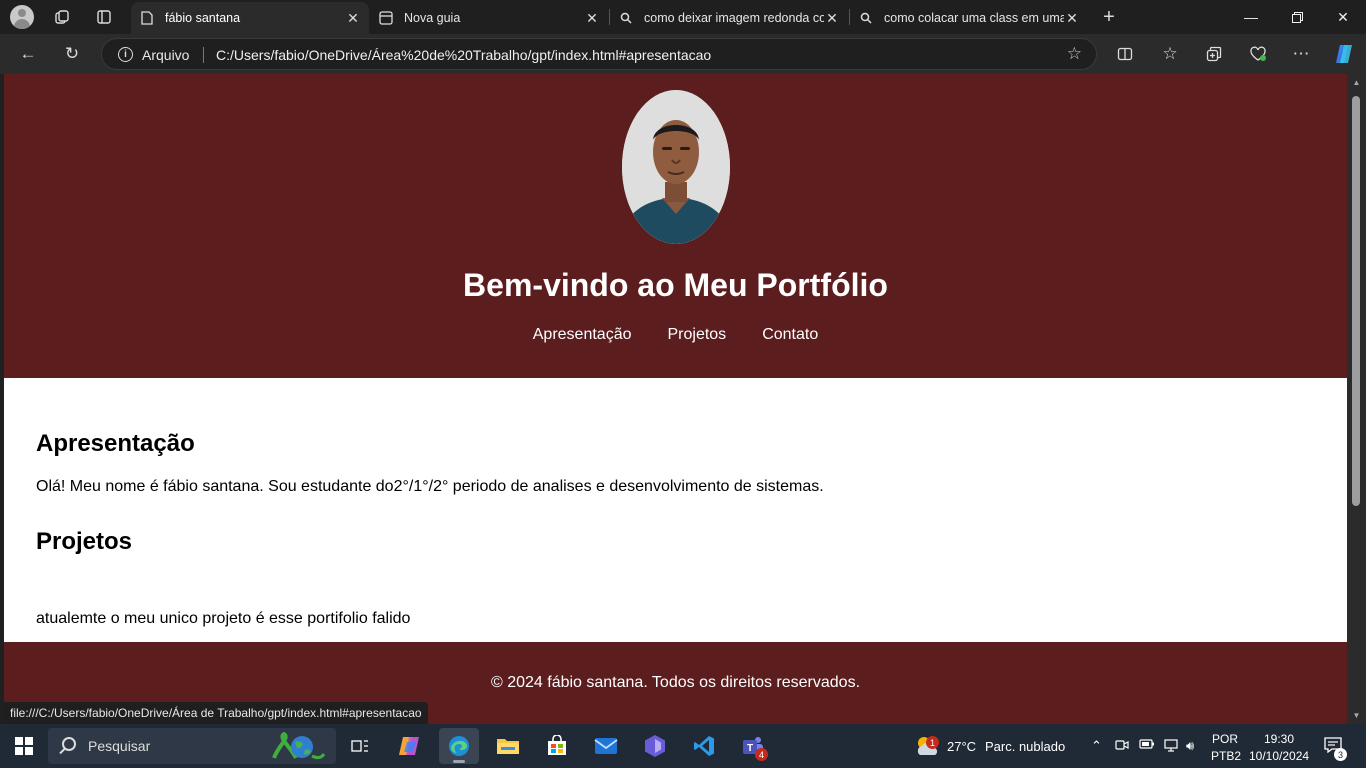 The image size is (1366, 768). I want to click on mail-icon, so click(606, 746).